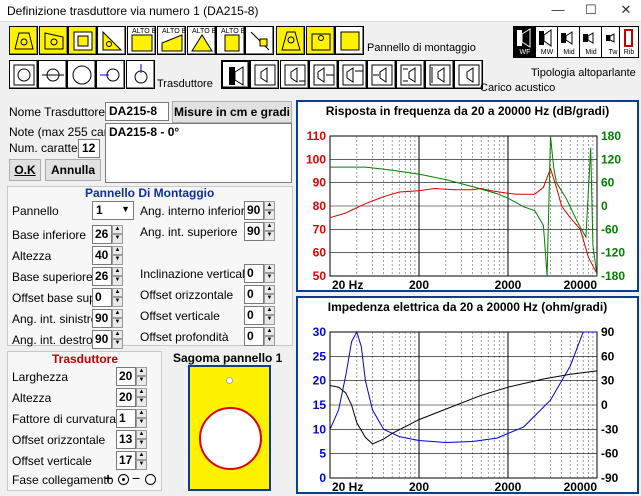  What do you see at coordinates (201, 40) in the screenshot?
I see `alto-b-button-3: ALTO B` at bounding box center [201, 40].